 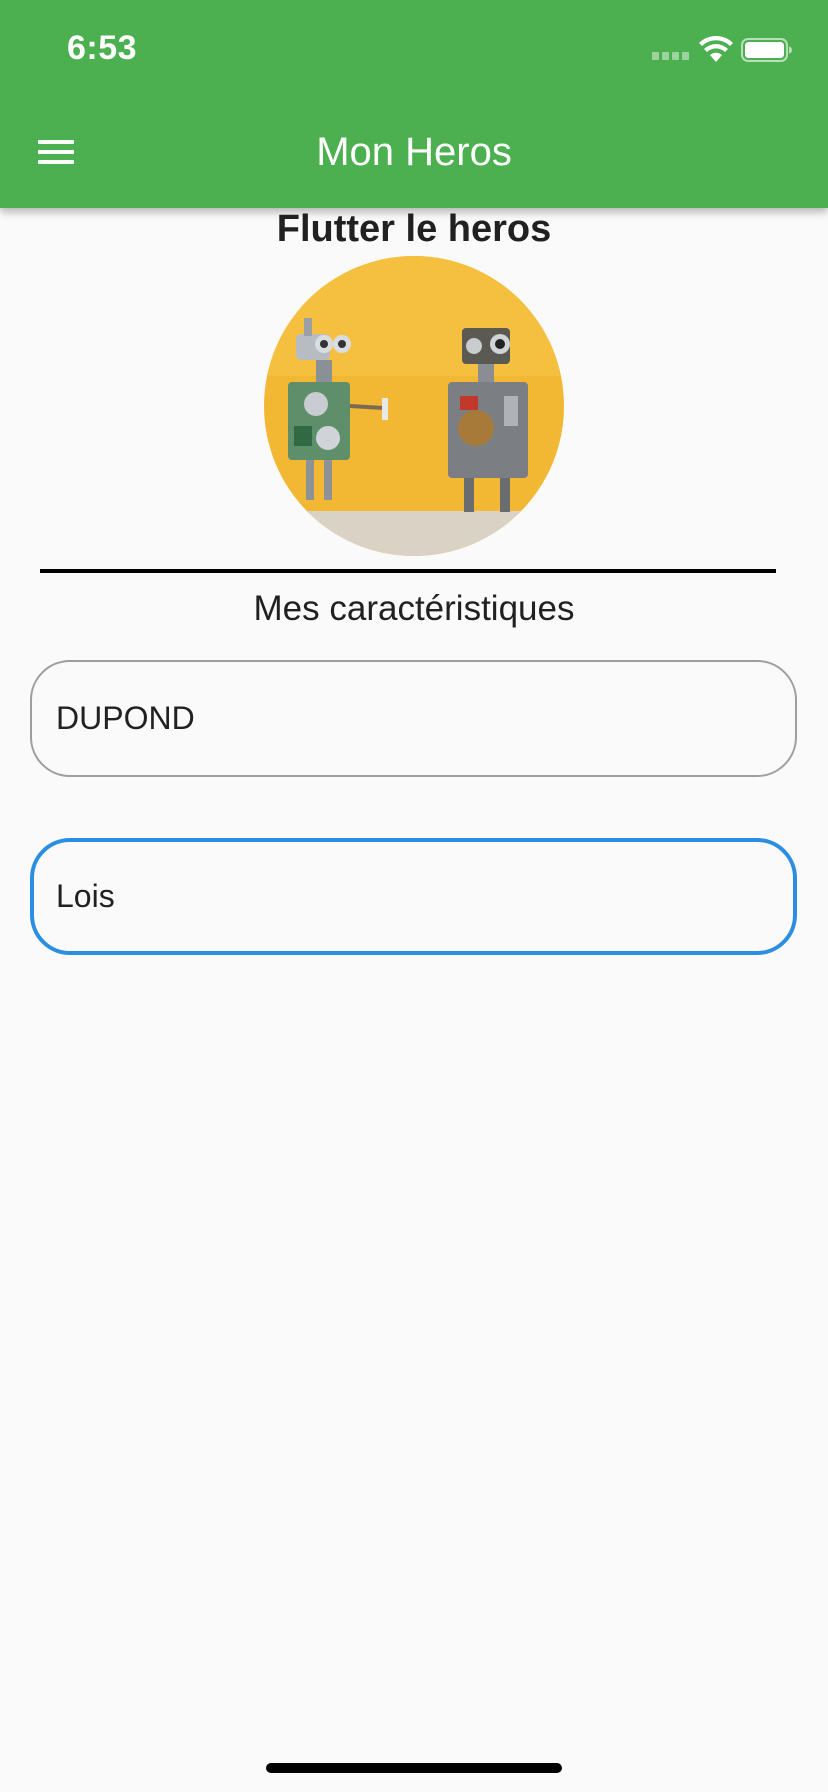 I want to click on app-title: Mon Heros, so click(x=414, y=152).